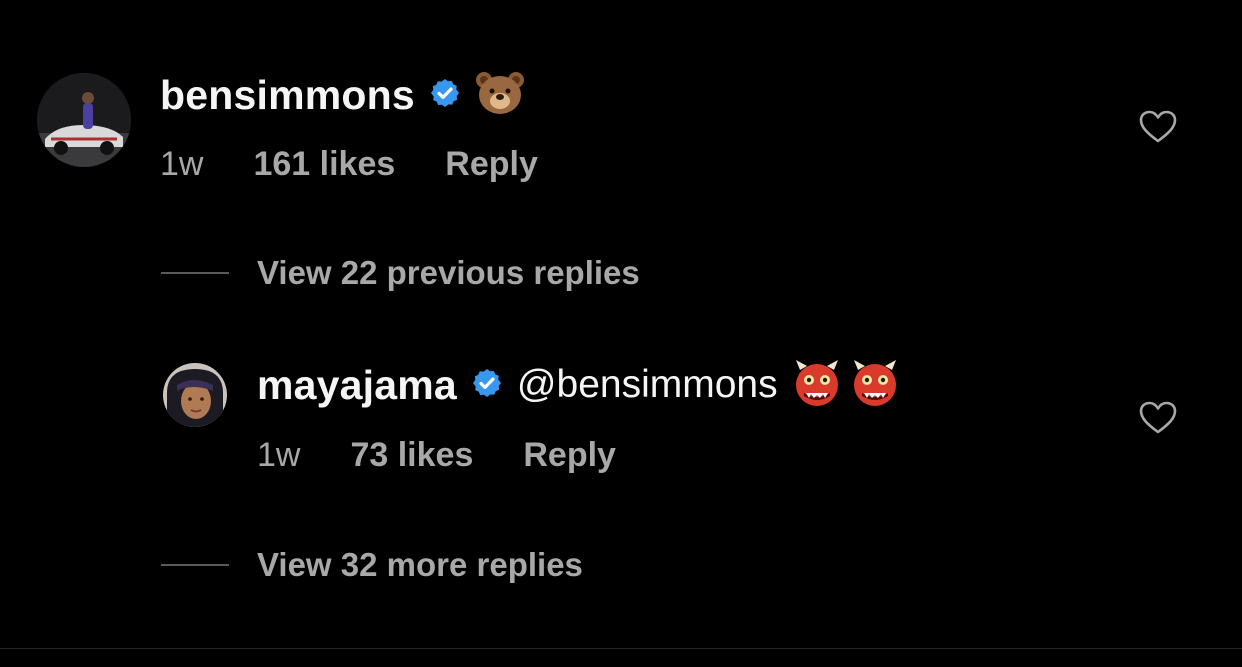  Describe the element at coordinates (420, 564) in the screenshot. I see `view-replies-label: View 32 more replies` at that location.